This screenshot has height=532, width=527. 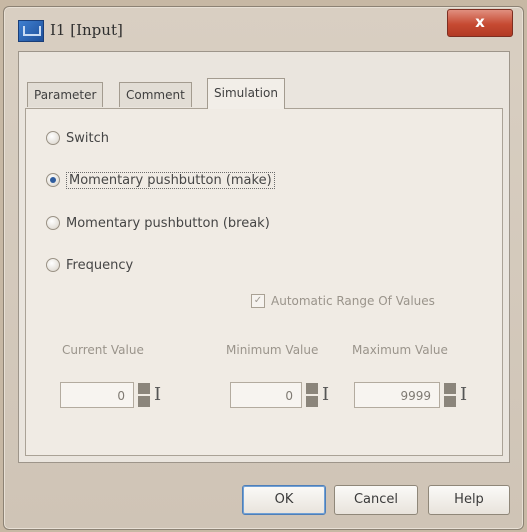 What do you see at coordinates (65, 94) in the screenshot?
I see `tab-parameter: Parameter` at bounding box center [65, 94].